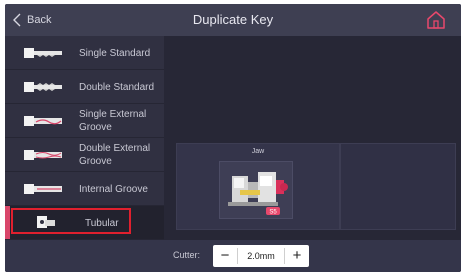  I want to click on increase-button: +, so click(297, 256).